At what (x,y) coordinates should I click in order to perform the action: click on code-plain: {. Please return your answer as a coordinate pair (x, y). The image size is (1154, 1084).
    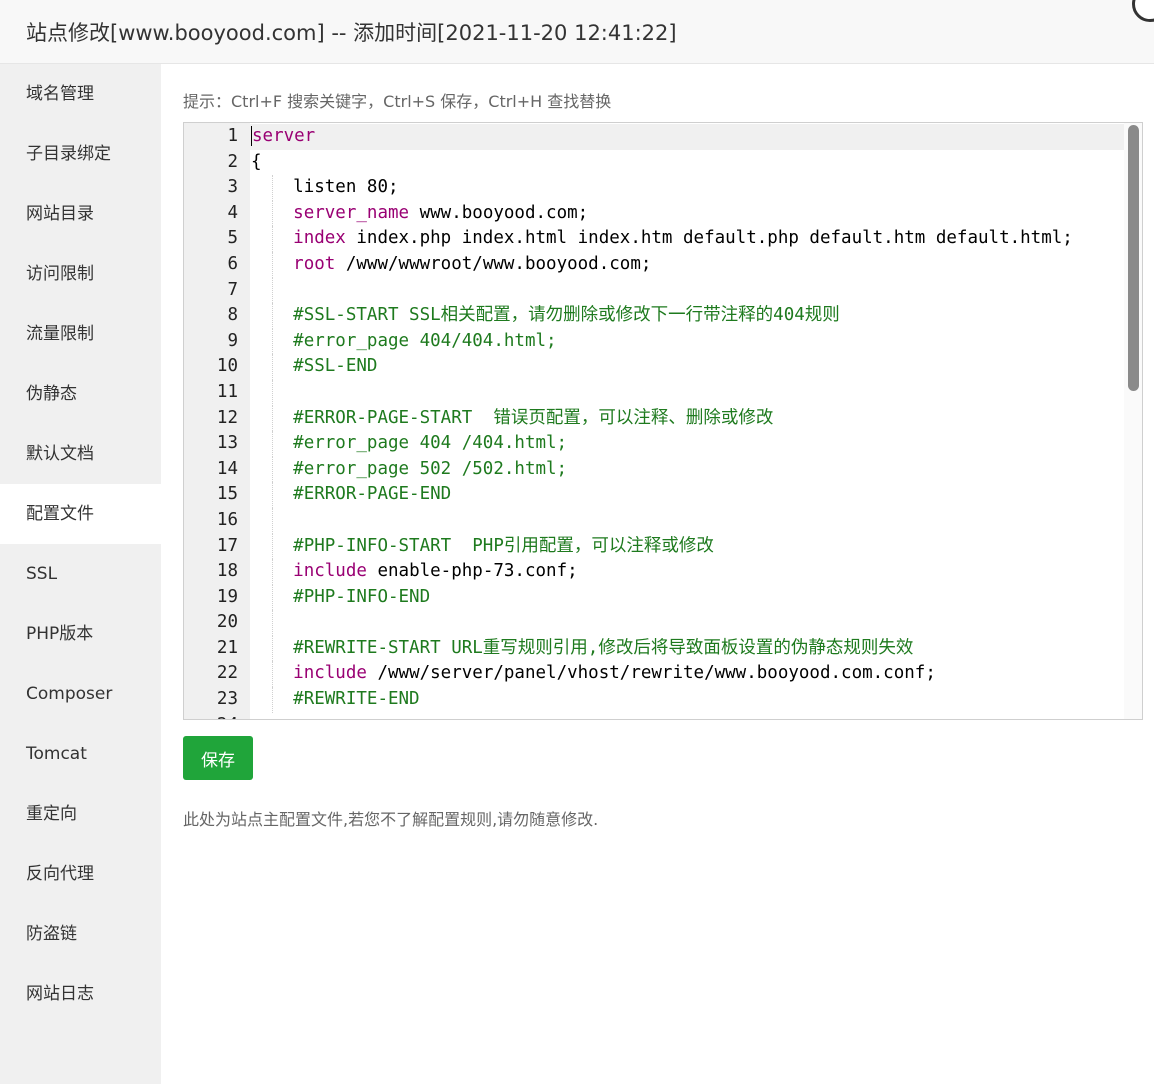
    Looking at the image, I should click on (256, 161).